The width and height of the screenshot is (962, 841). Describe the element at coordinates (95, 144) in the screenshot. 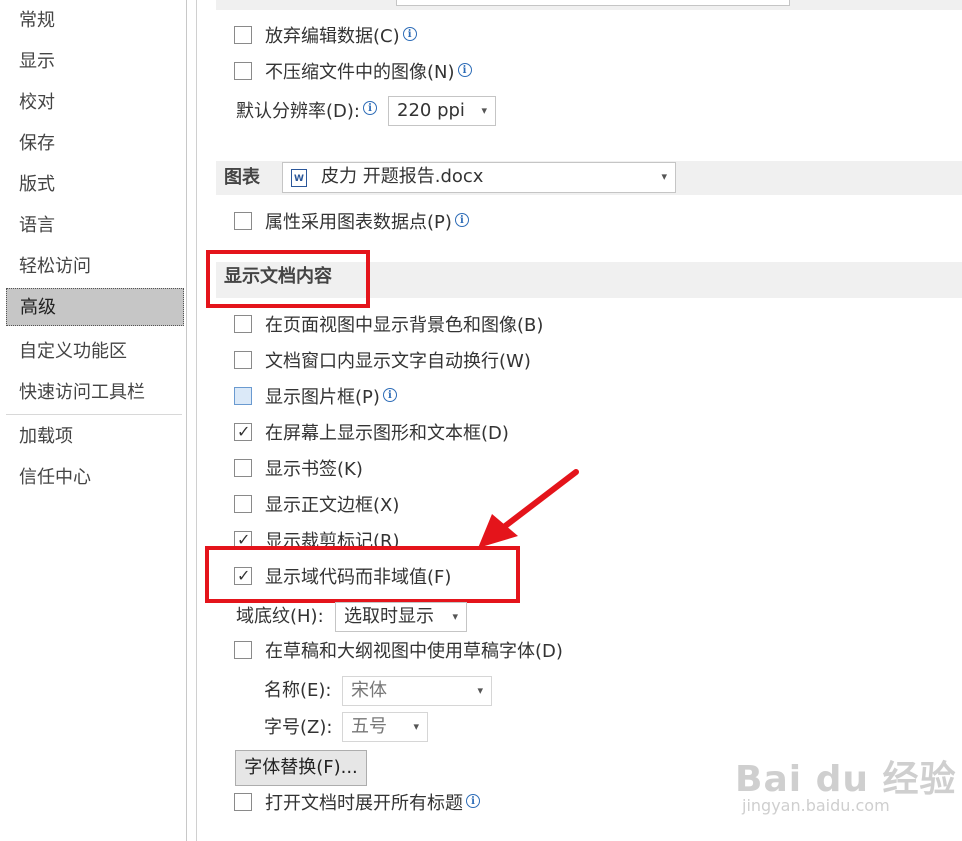

I see `sidebar-item-save: 保存` at that location.